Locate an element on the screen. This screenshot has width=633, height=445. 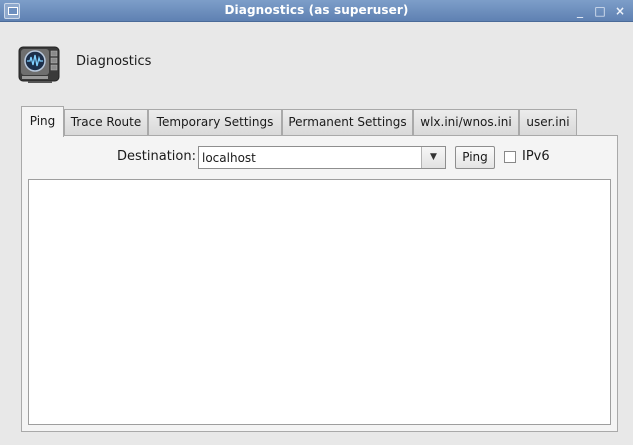
chevron-down-icon: ▼ is located at coordinates (433, 157).